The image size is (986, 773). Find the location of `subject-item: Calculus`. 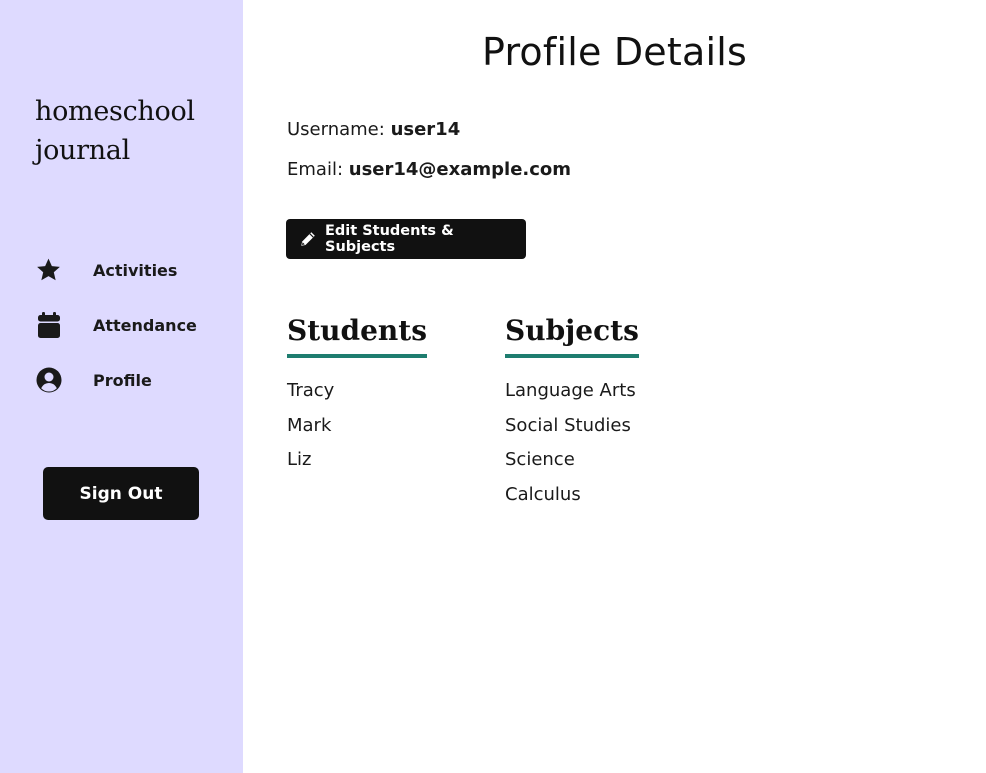

subject-item: Calculus is located at coordinates (543, 494).